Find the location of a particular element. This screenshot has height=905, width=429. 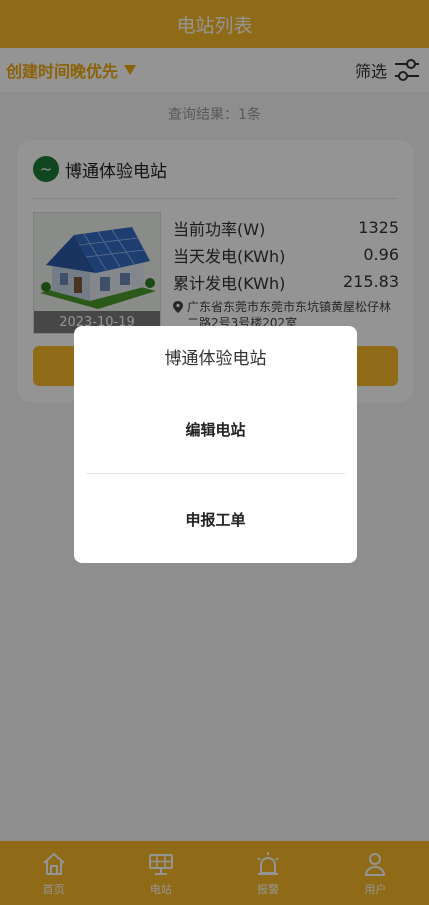

dialog-divider is located at coordinates (215, 473).